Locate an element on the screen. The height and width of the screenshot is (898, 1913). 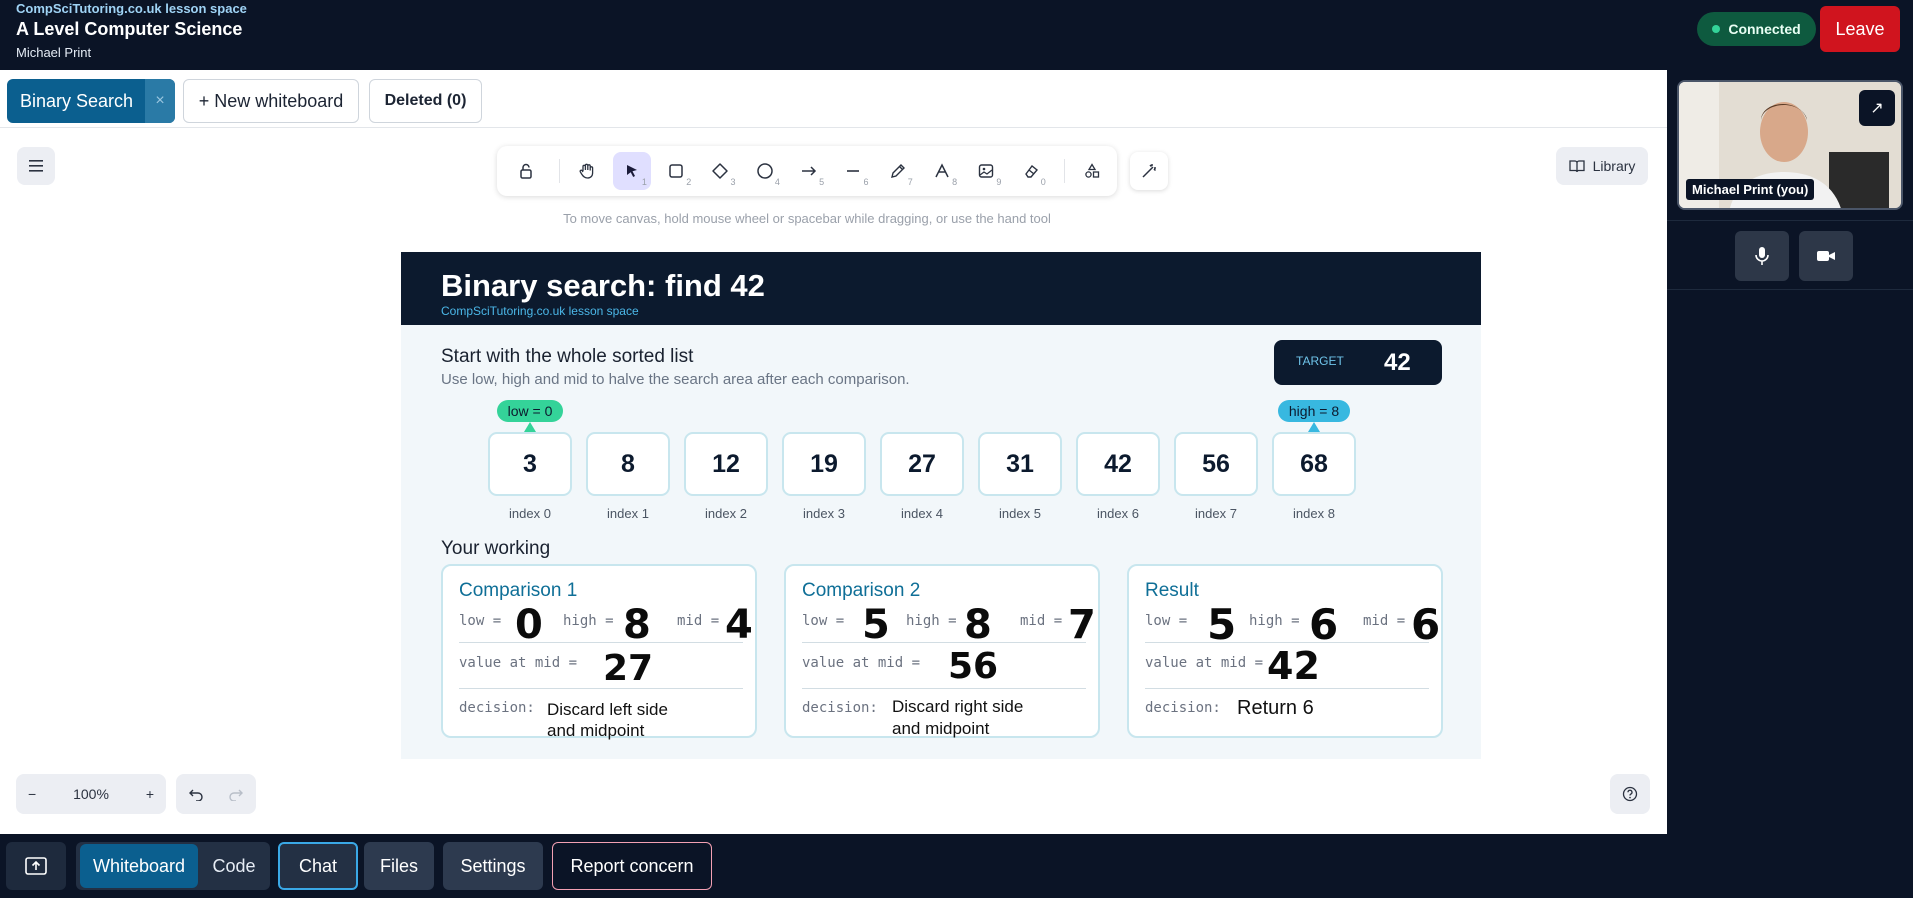
whiteboard-mode-button: Whiteboard is located at coordinates (139, 866).